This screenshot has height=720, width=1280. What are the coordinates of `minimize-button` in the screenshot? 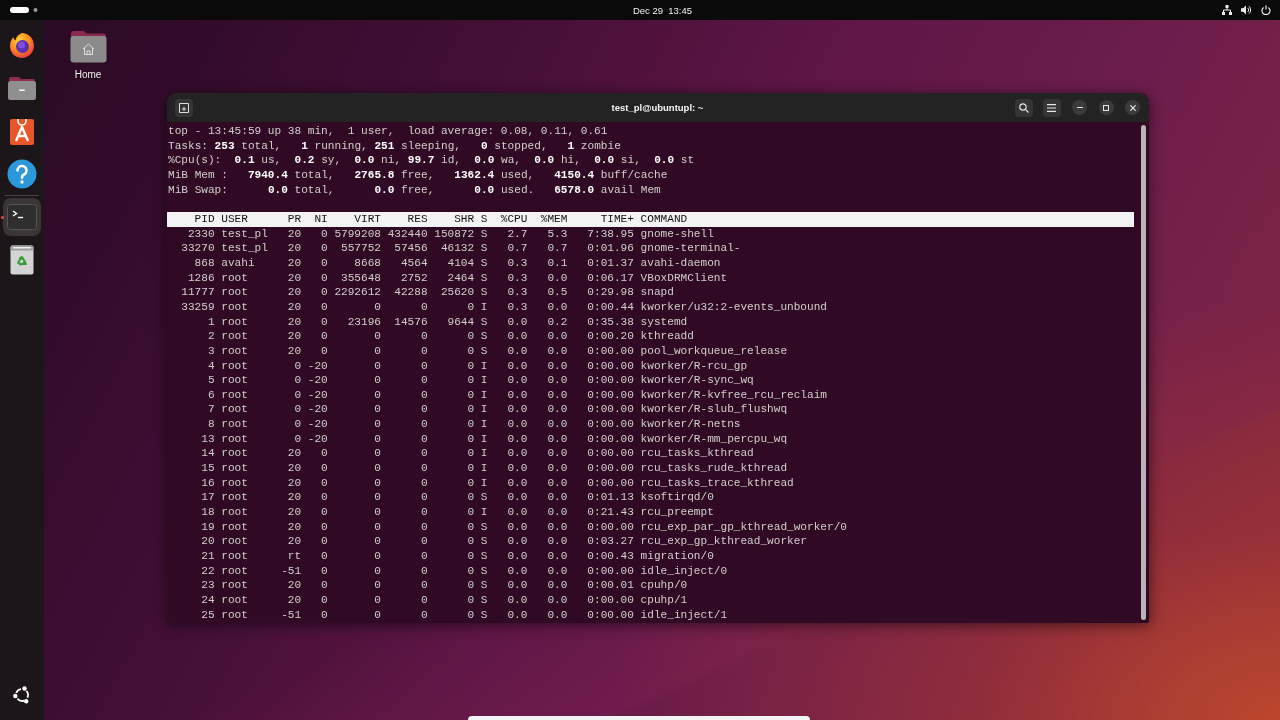 It's located at (1079, 107).